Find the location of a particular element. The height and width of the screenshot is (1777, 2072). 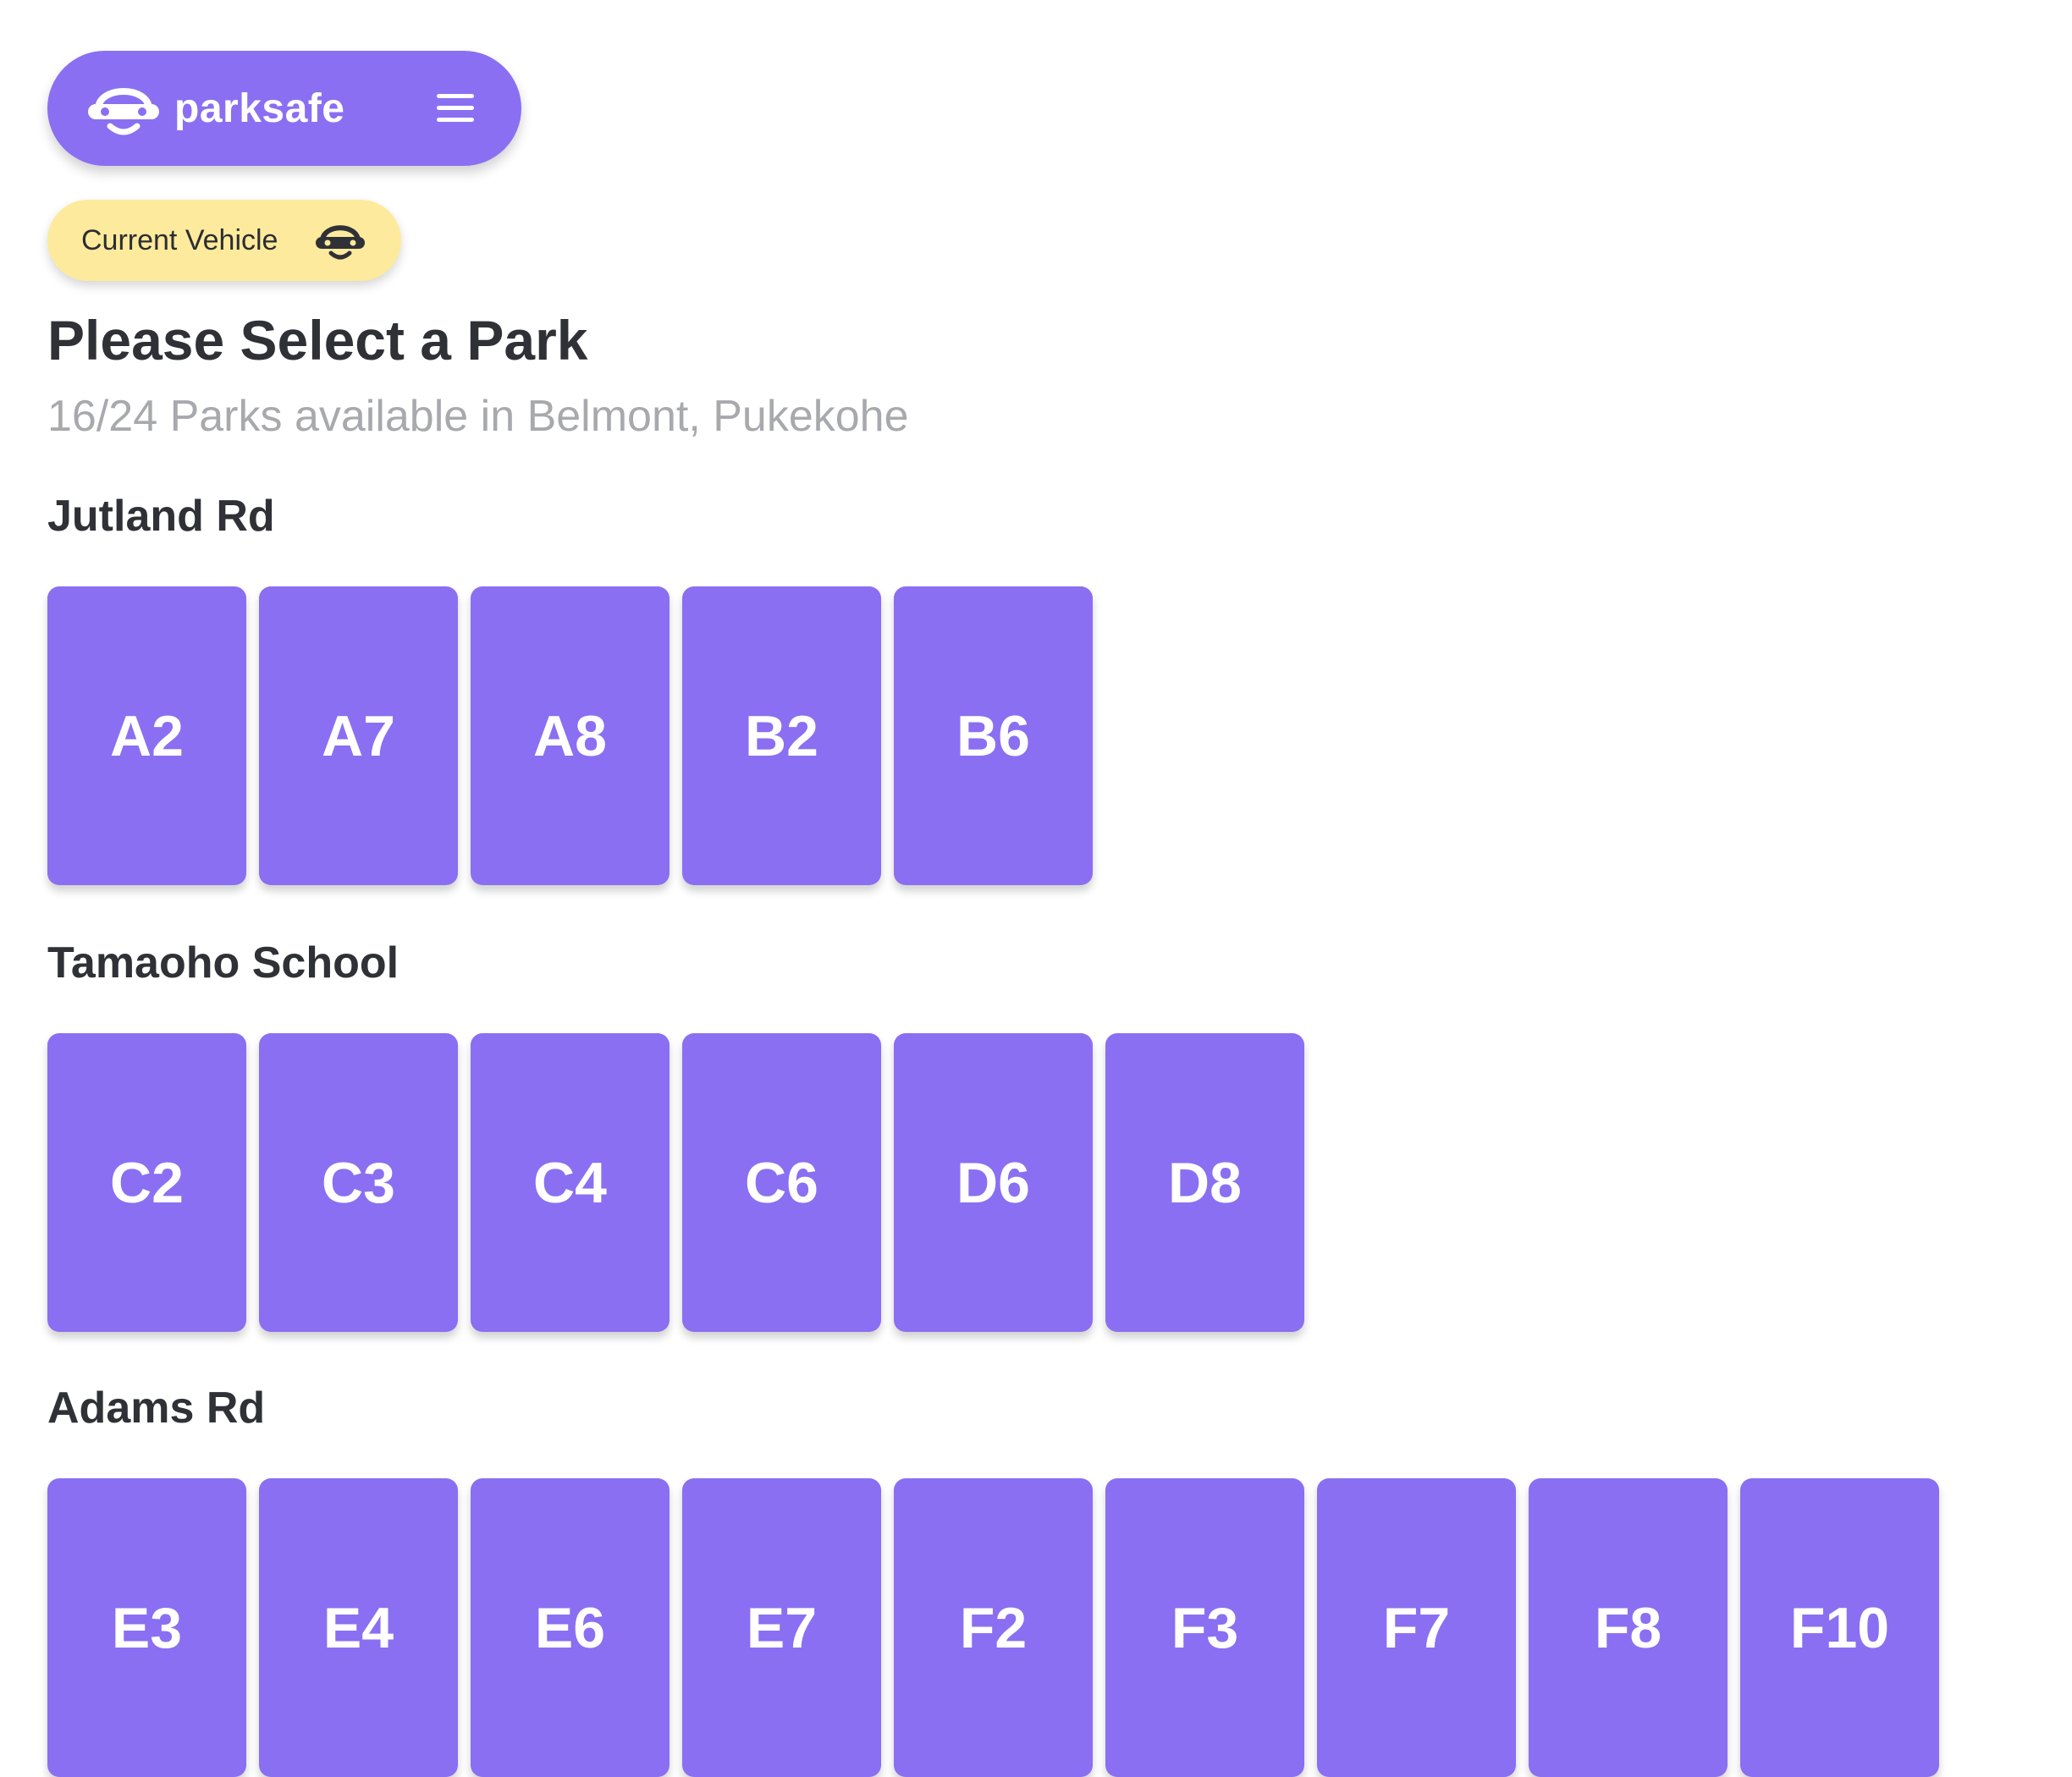

park-label: F7 is located at coordinates (1417, 1627).